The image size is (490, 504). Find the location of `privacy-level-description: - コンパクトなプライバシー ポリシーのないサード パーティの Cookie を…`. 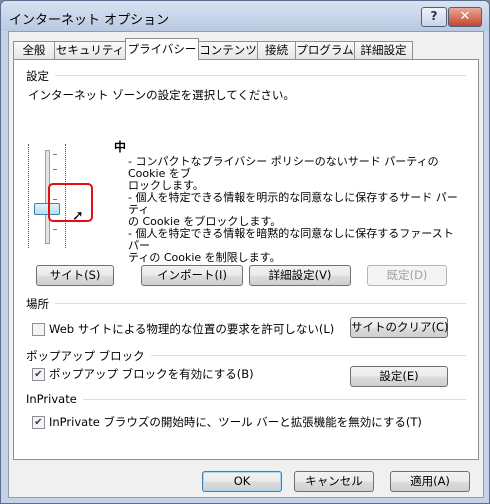

privacy-level-description: - コンパクトなプライバシー ポリシーのないサード パーティの Cookie を… is located at coordinates (298, 210).